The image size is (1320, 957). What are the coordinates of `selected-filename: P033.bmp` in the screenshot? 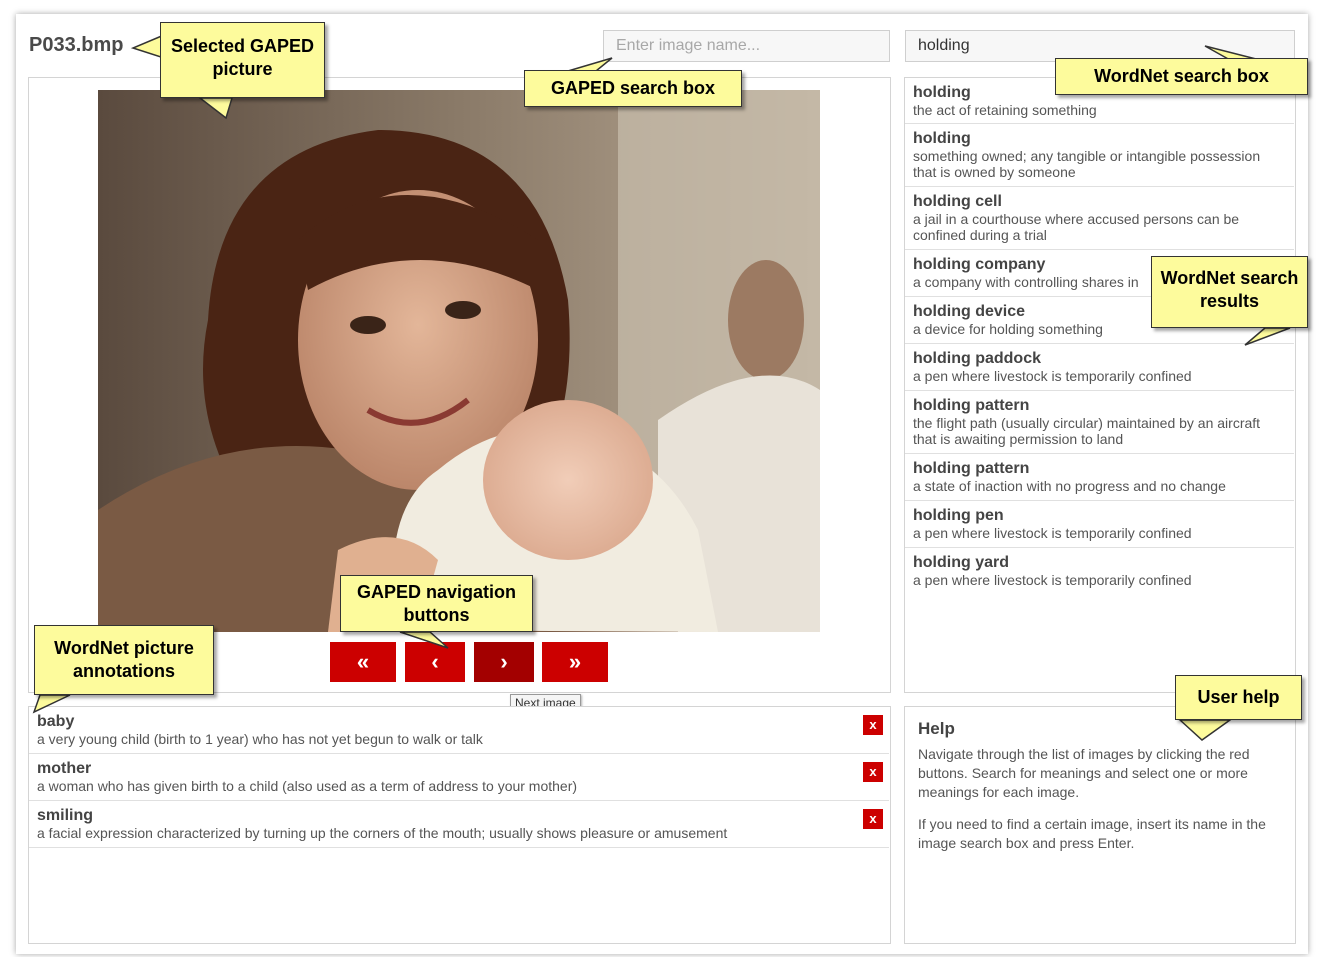 It's located at (76, 45).